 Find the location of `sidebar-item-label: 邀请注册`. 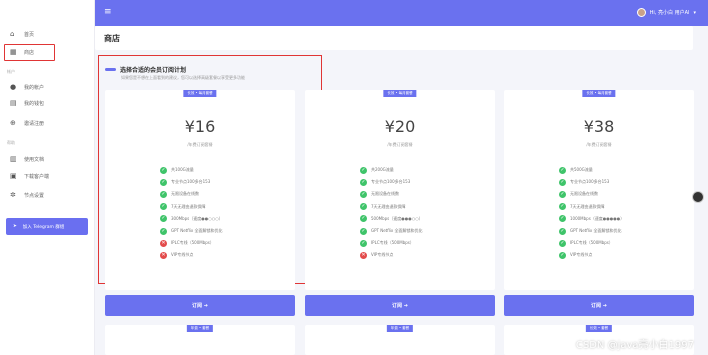

sidebar-item-label: 邀请注册 is located at coordinates (34, 123).